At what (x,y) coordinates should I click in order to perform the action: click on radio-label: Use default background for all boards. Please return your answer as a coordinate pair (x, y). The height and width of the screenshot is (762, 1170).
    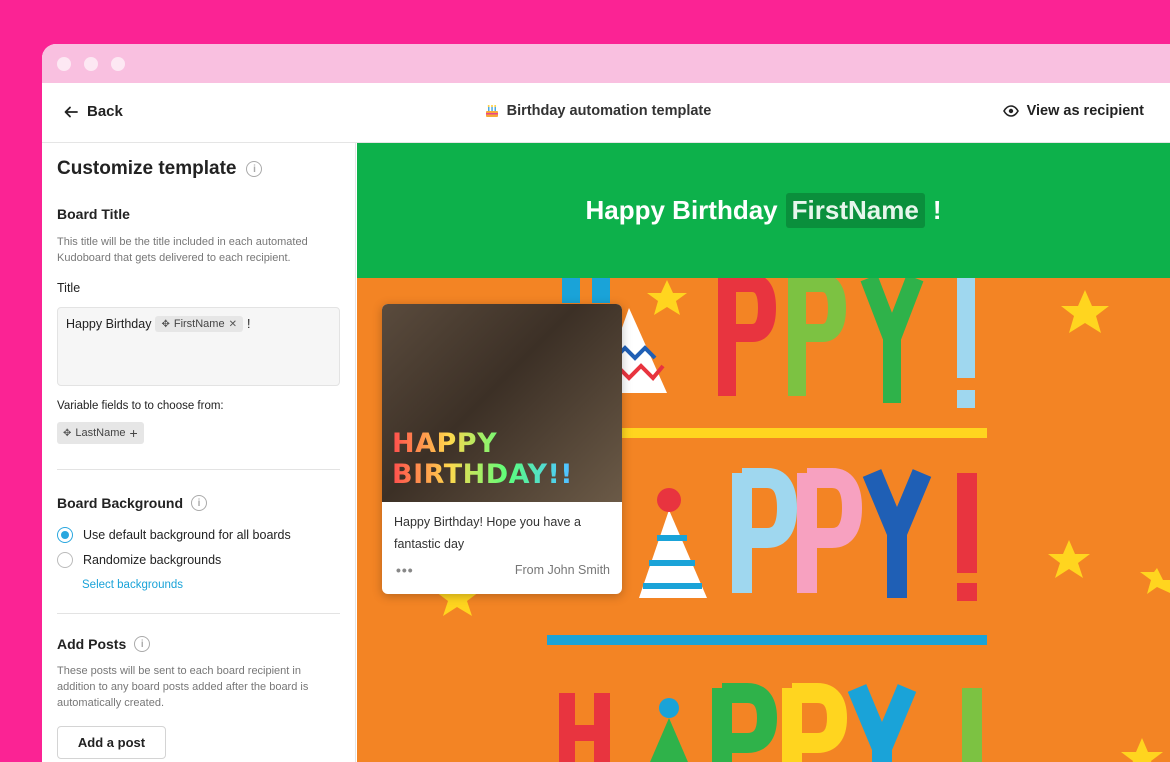
    Looking at the image, I should click on (187, 535).